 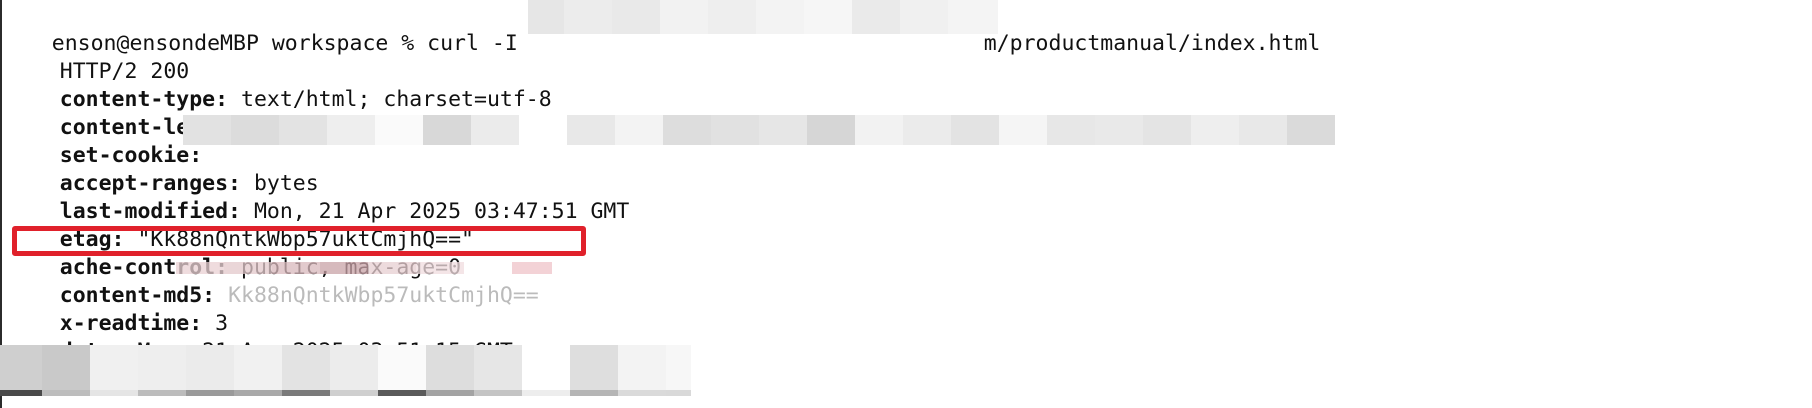 What do you see at coordinates (763, 17) in the screenshot?
I see `redacted-url` at bounding box center [763, 17].